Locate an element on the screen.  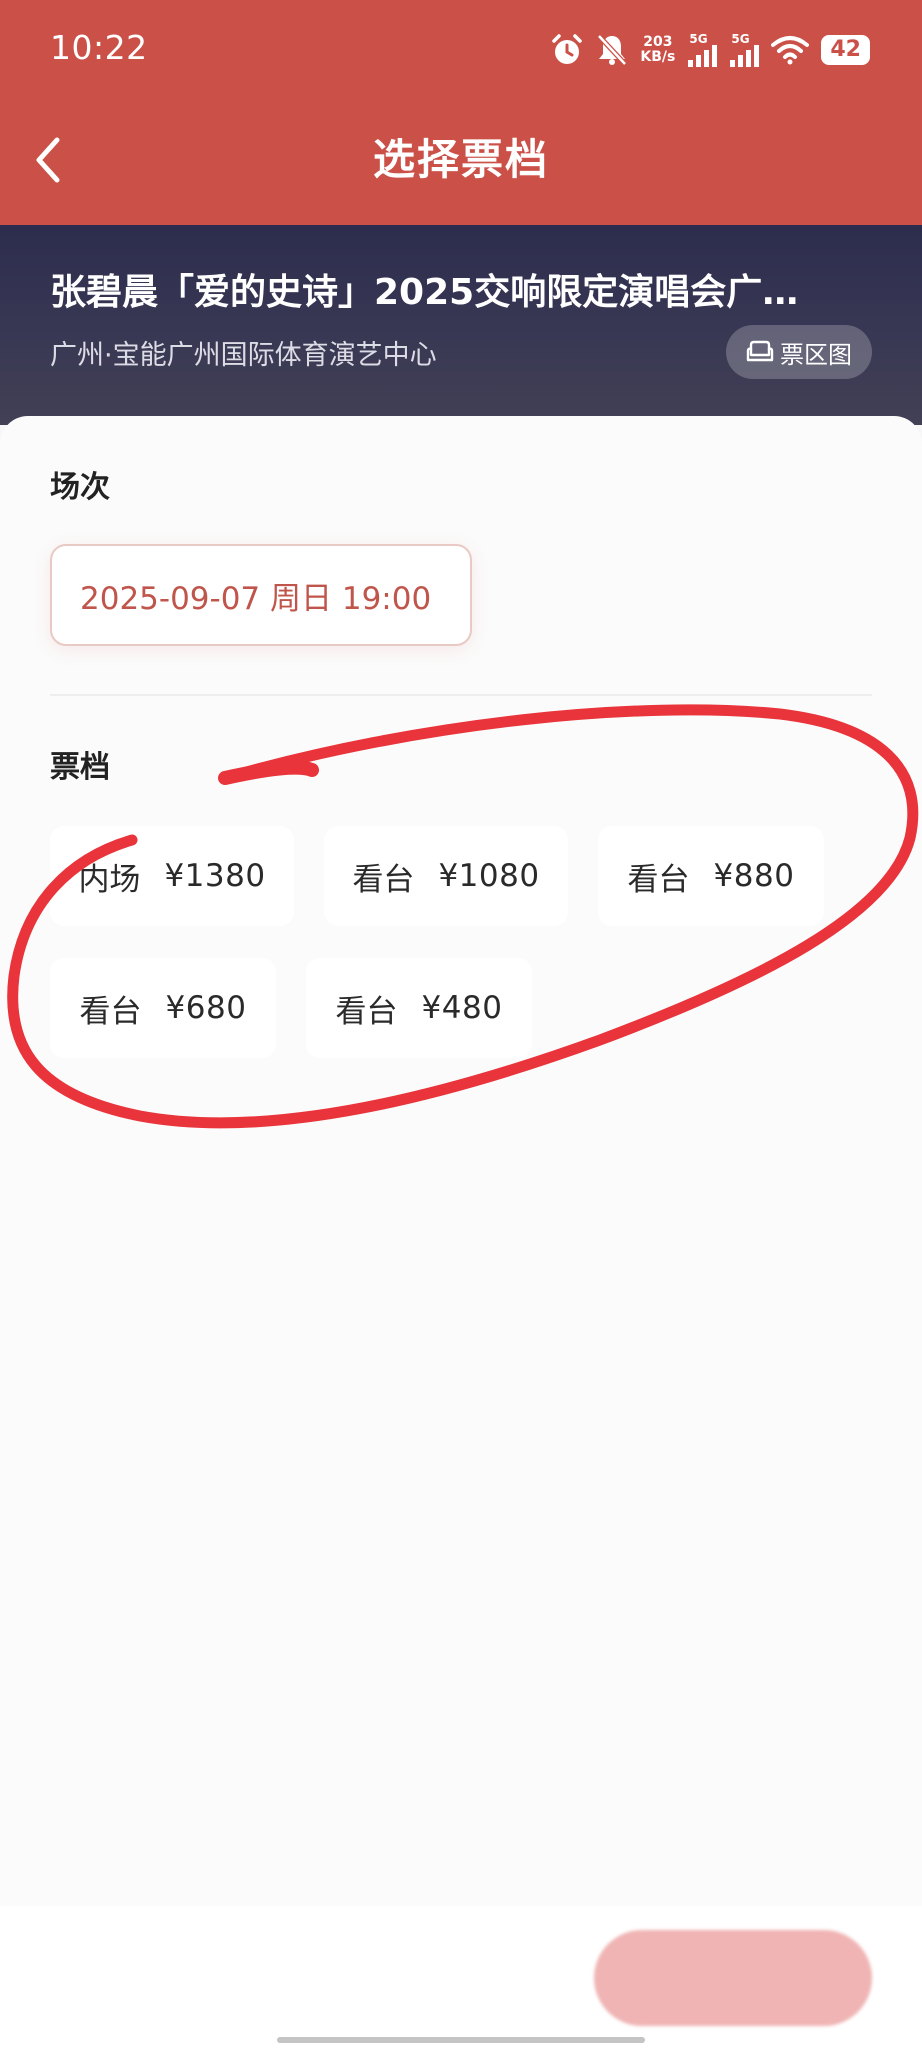
tier-price: ¥880 is located at coordinates (754, 876).